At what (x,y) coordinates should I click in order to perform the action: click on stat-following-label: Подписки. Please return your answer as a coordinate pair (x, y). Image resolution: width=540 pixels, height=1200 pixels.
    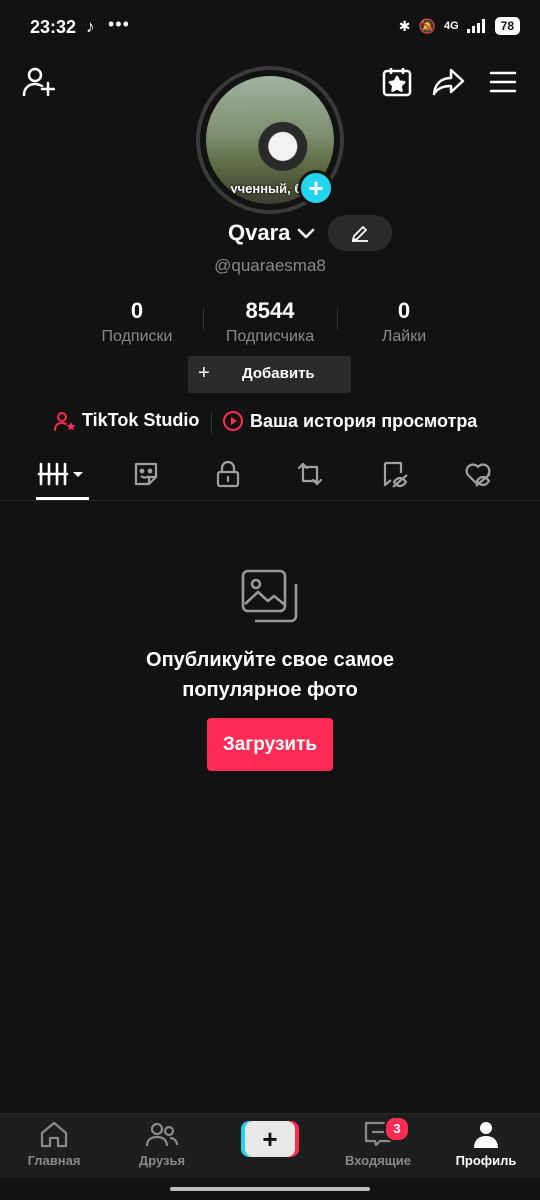
    Looking at the image, I should click on (137, 336).